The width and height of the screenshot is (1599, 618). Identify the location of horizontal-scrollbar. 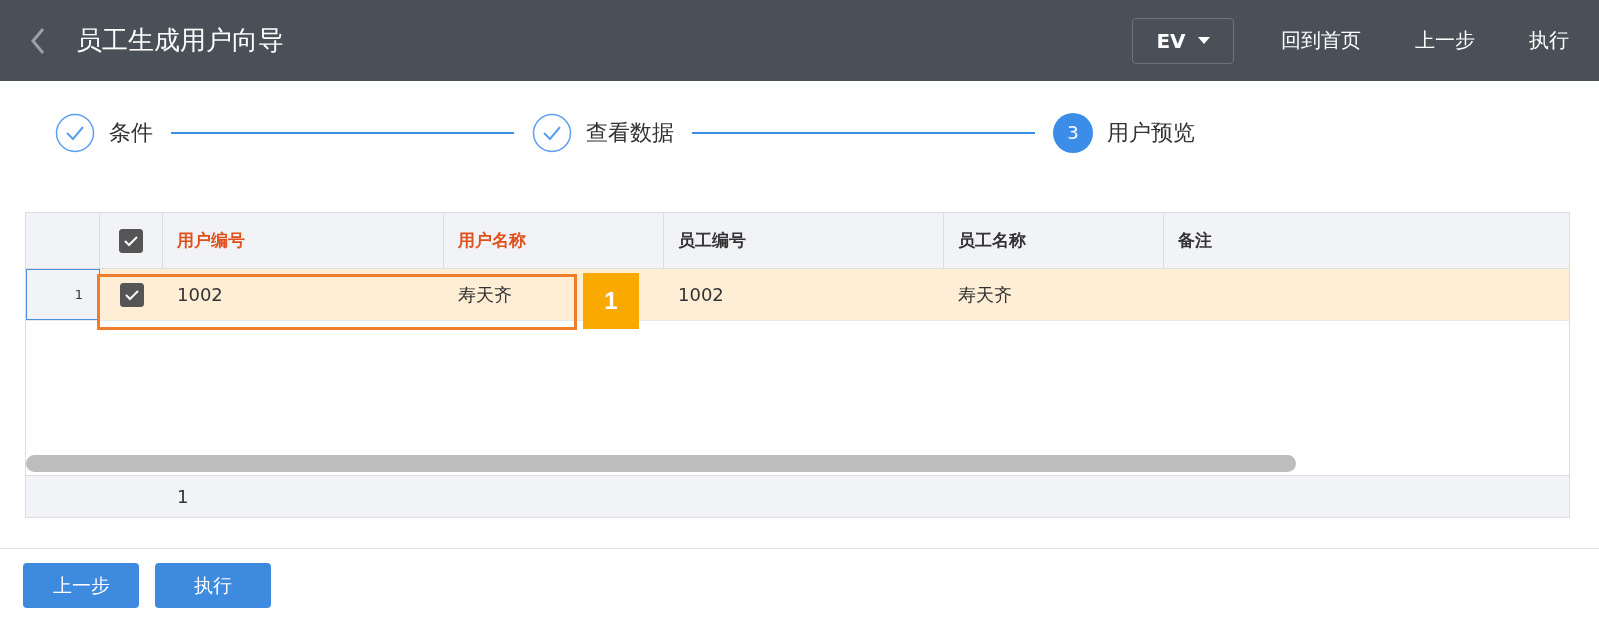
(661, 463).